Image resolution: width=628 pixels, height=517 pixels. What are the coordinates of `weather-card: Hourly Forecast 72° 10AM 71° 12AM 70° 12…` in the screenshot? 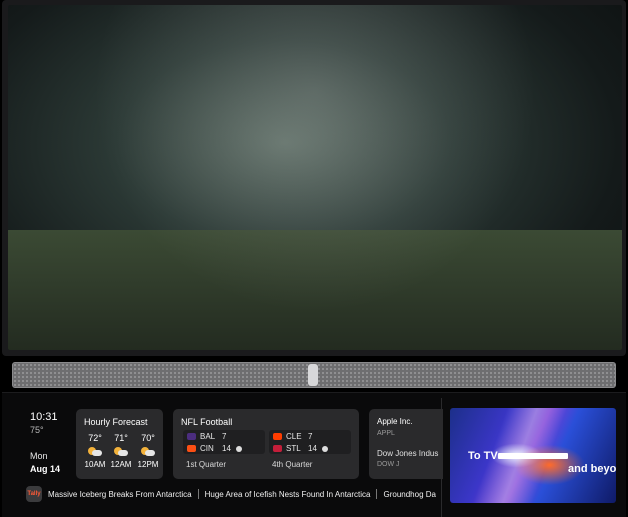 It's located at (119, 444).